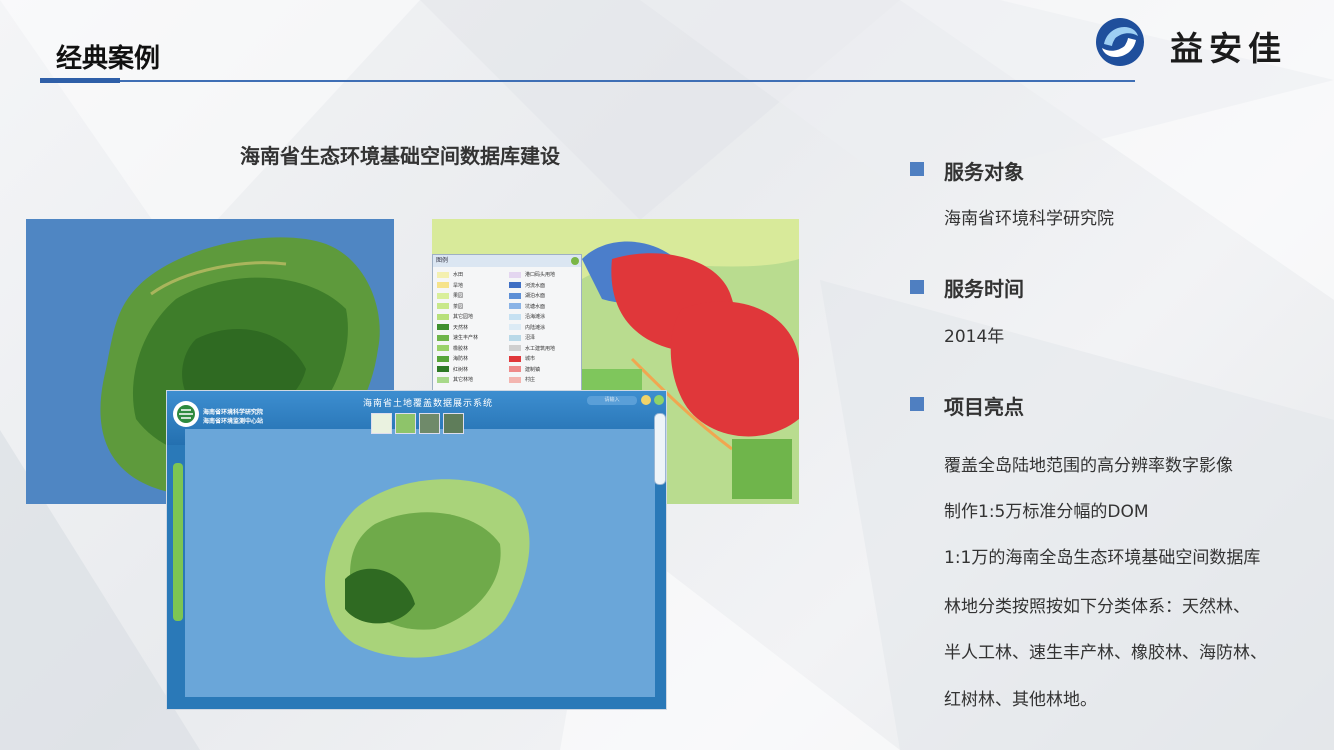 This screenshot has height=750, width=1334. I want to click on highlight-item: 制作1:5万标准分幅的DOM, so click(1046, 512).